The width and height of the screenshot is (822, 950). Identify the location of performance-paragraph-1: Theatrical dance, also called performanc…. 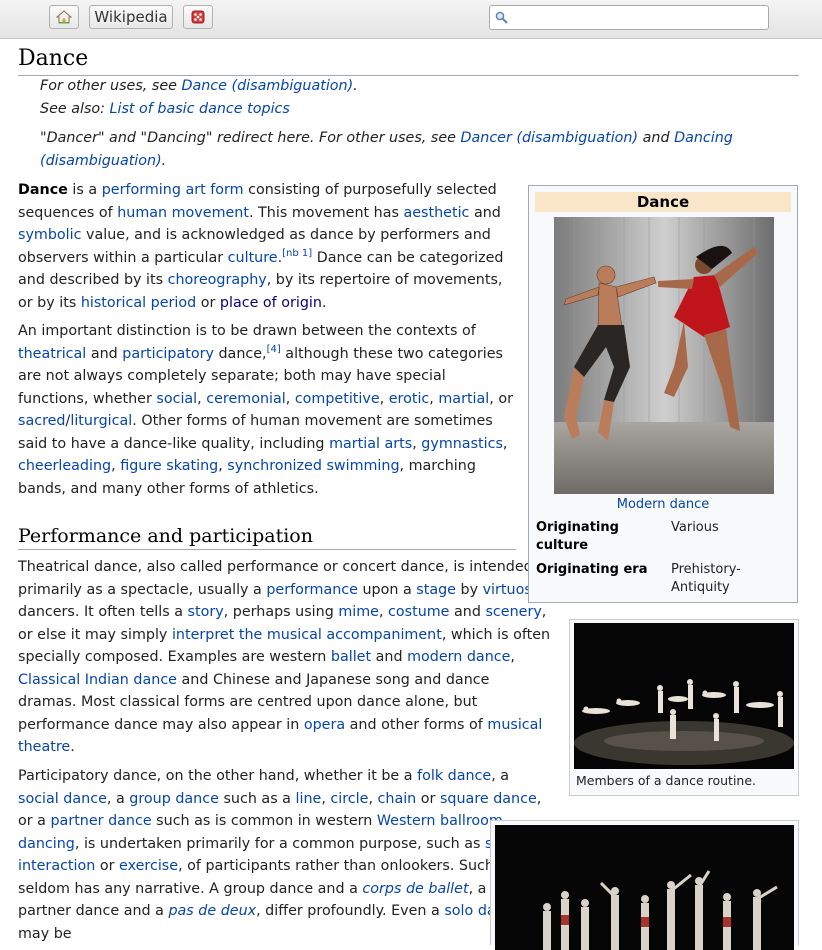
(285, 657).